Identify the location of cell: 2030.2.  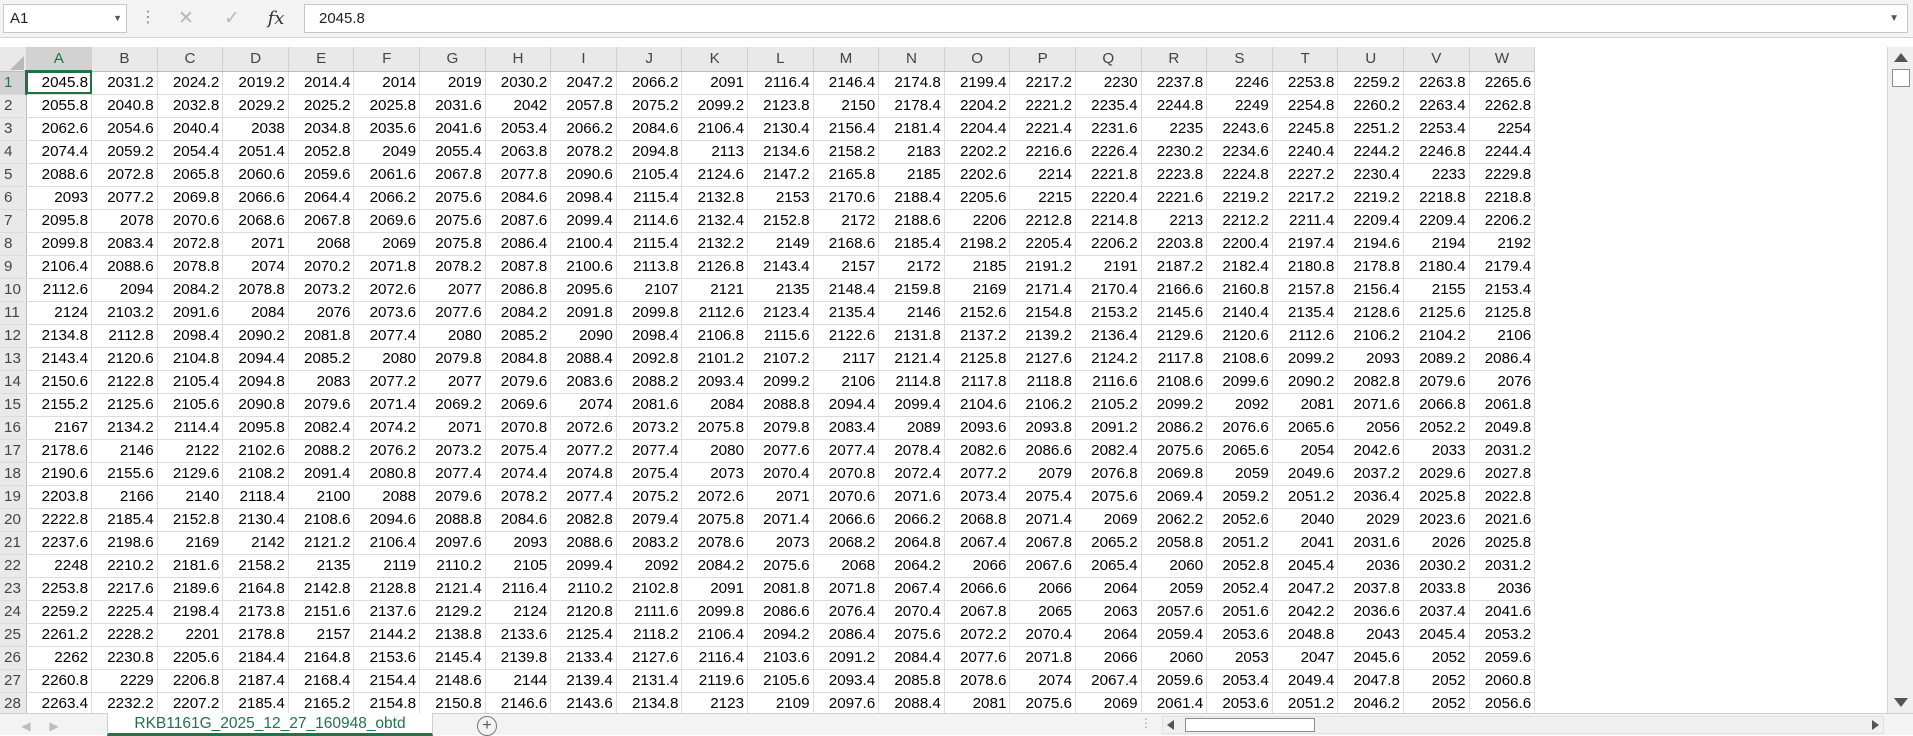
(1436, 566).